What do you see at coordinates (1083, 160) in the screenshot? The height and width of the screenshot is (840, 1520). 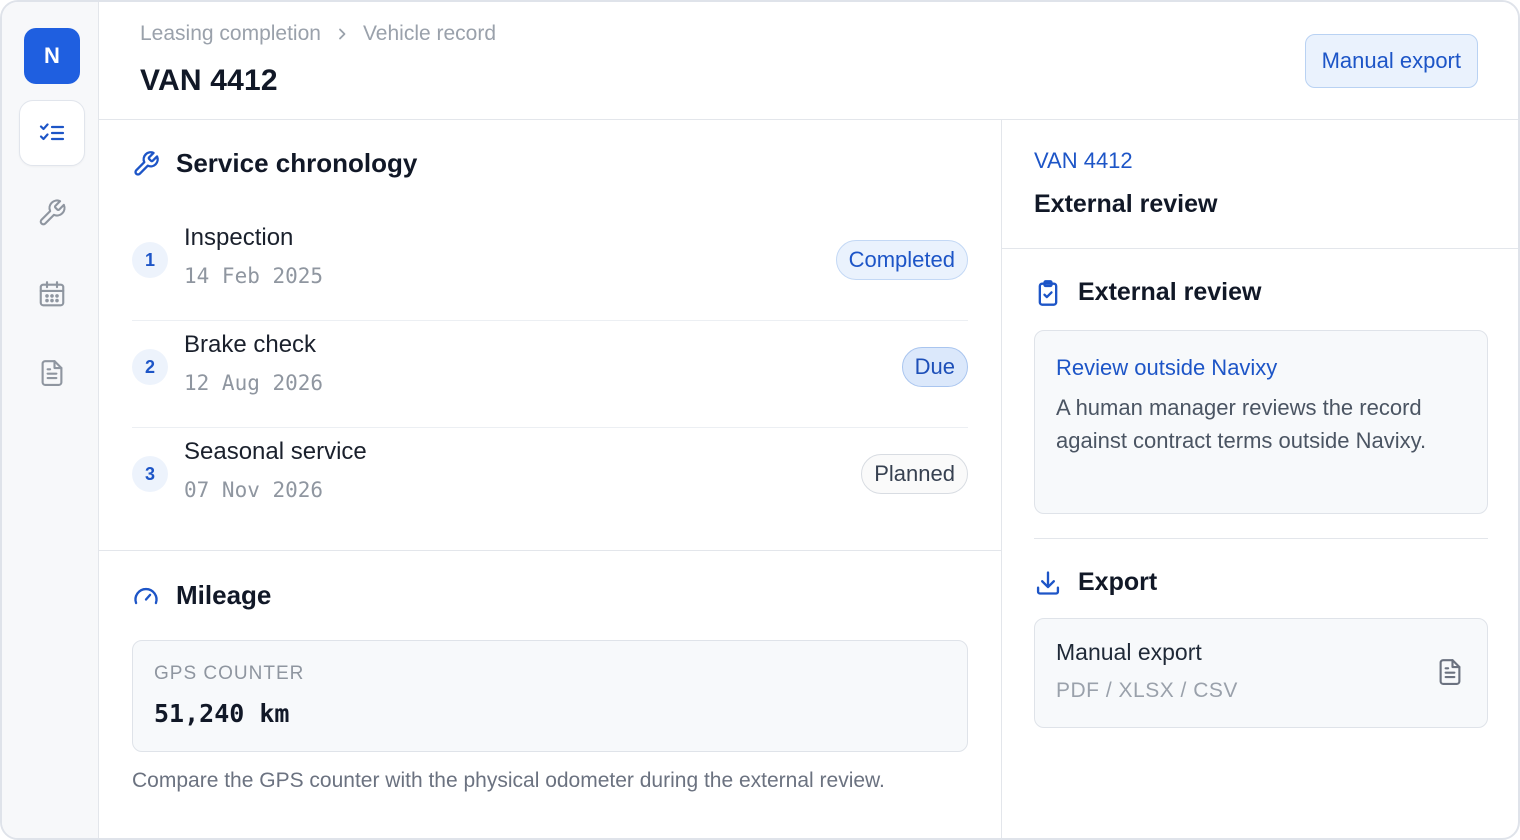 I see `panel-vehicle-id: VAN 4412` at bounding box center [1083, 160].